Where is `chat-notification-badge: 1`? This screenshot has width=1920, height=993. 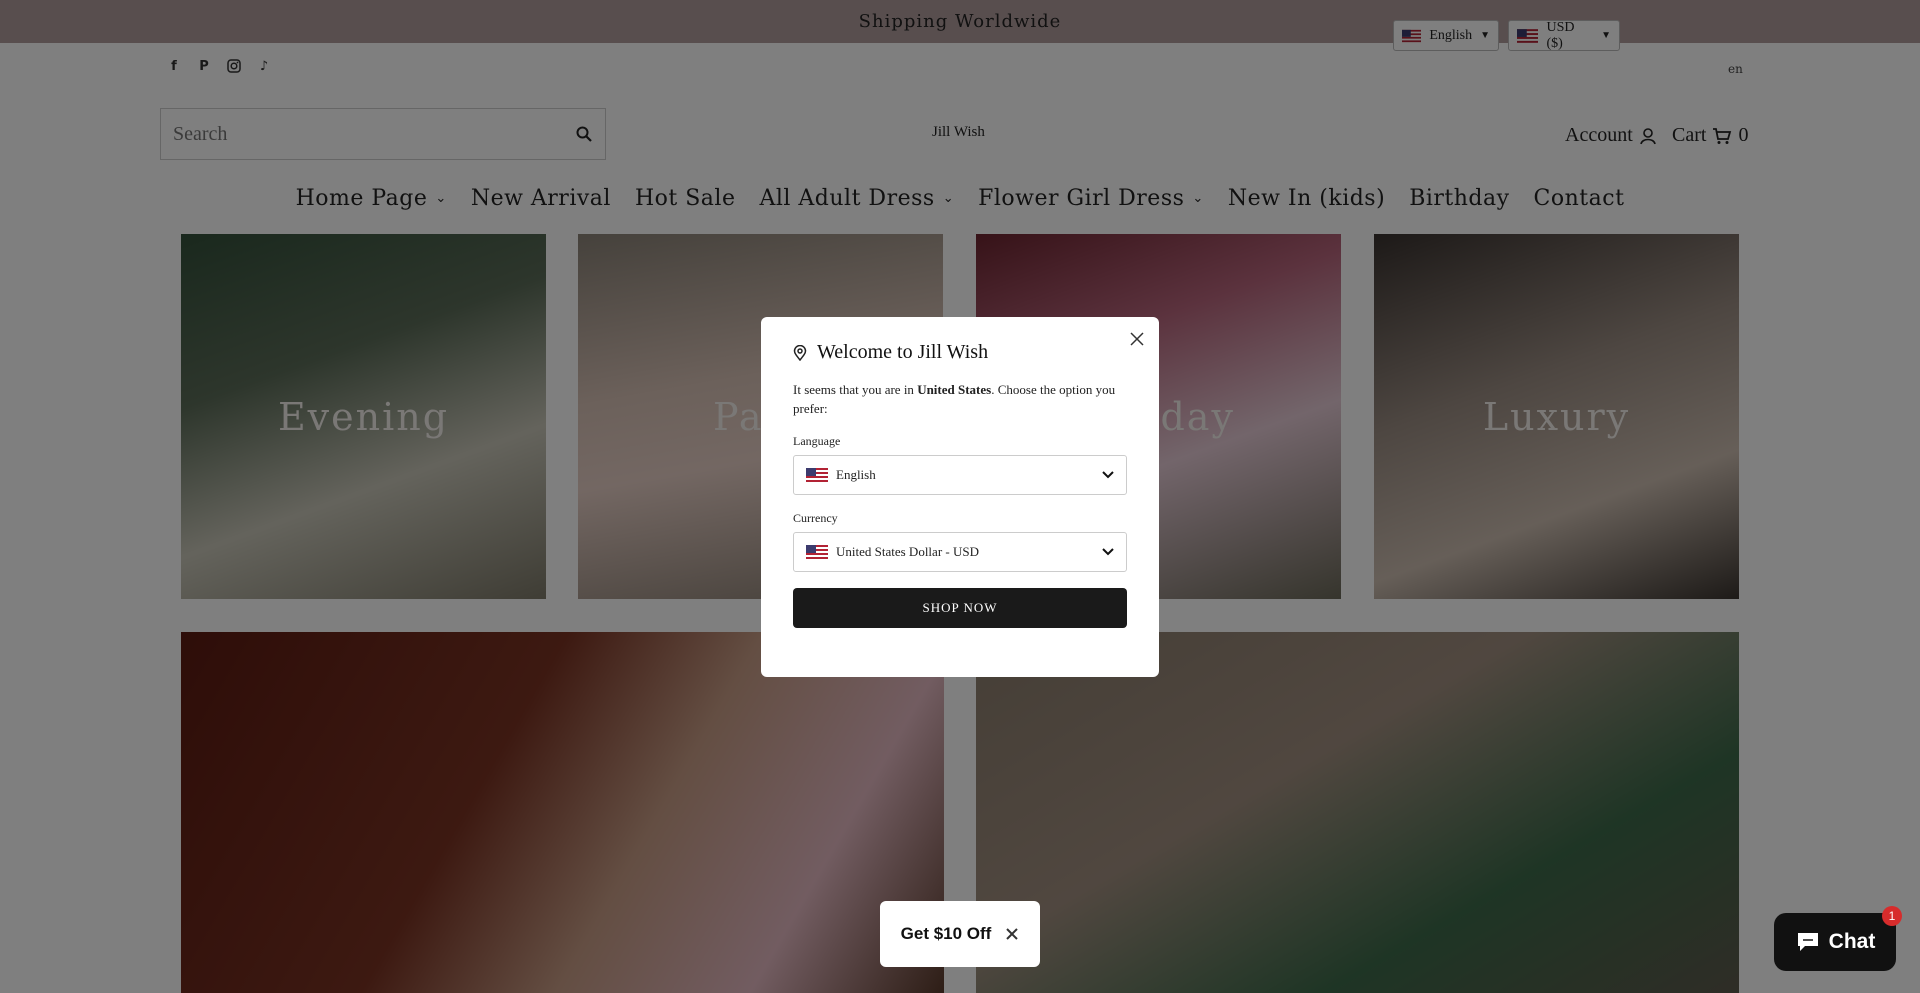 chat-notification-badge: 1 is located at coordinates (1892, 916).